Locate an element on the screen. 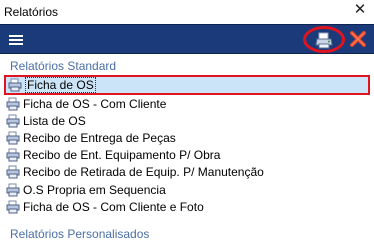  report-label: Lista de OS is located at coordinates (54, 120).